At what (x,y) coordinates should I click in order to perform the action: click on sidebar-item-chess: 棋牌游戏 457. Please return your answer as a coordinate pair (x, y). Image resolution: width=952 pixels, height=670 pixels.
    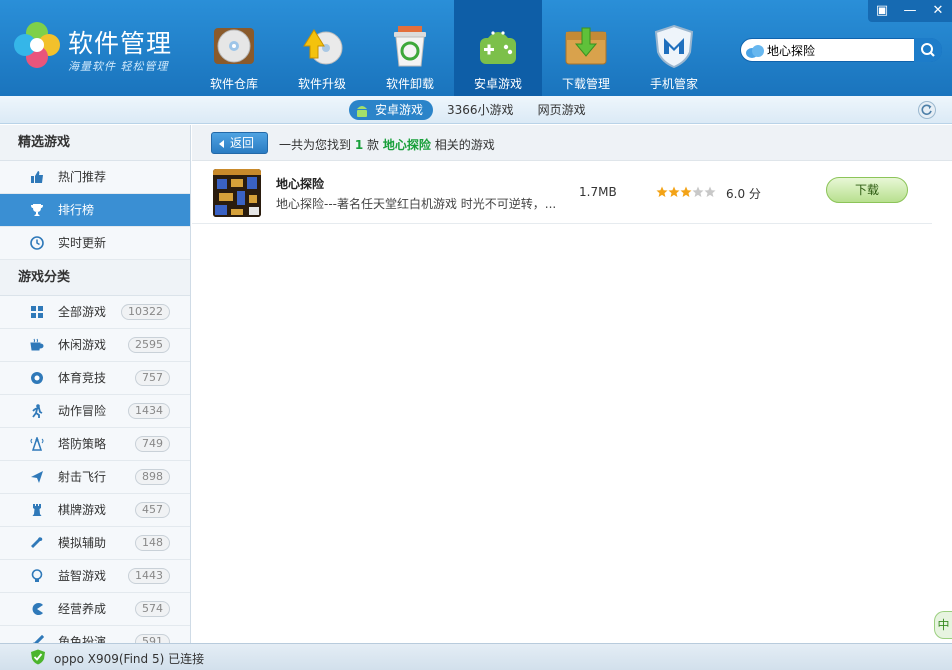
    Looking at the image, I should click on (95, 510).